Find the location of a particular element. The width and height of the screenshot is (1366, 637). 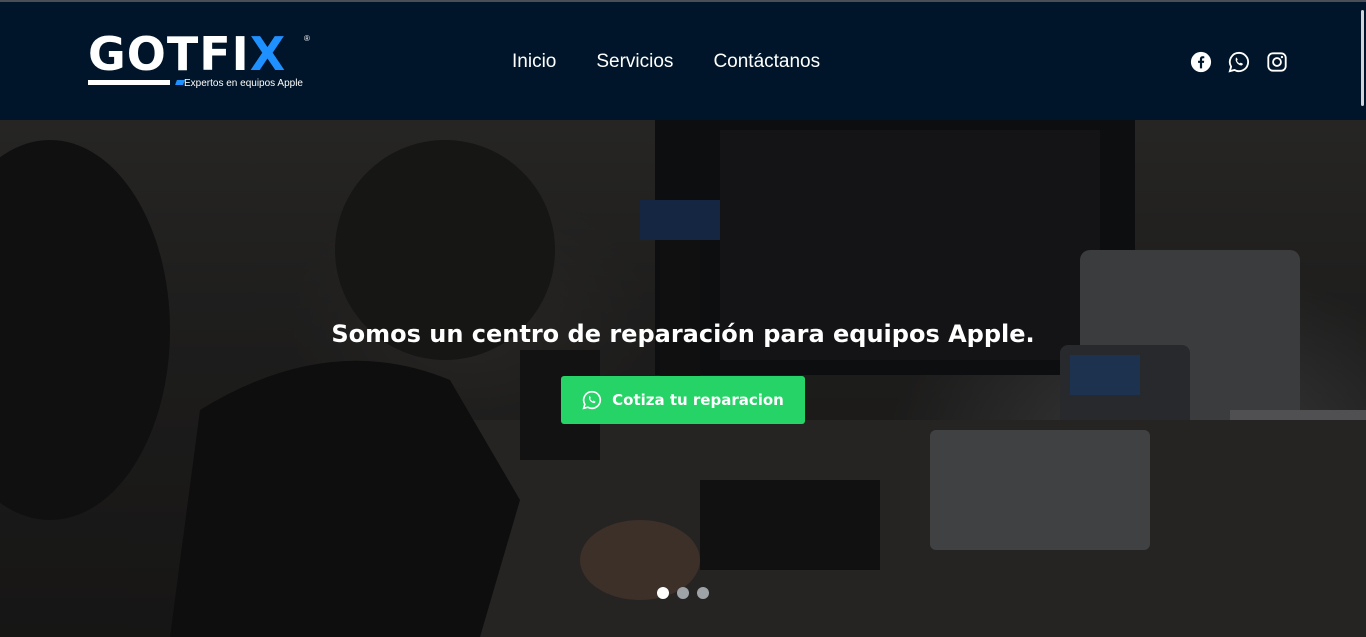

nav-link-contactanos: Contáctanos is located at coordinates (766, 62).